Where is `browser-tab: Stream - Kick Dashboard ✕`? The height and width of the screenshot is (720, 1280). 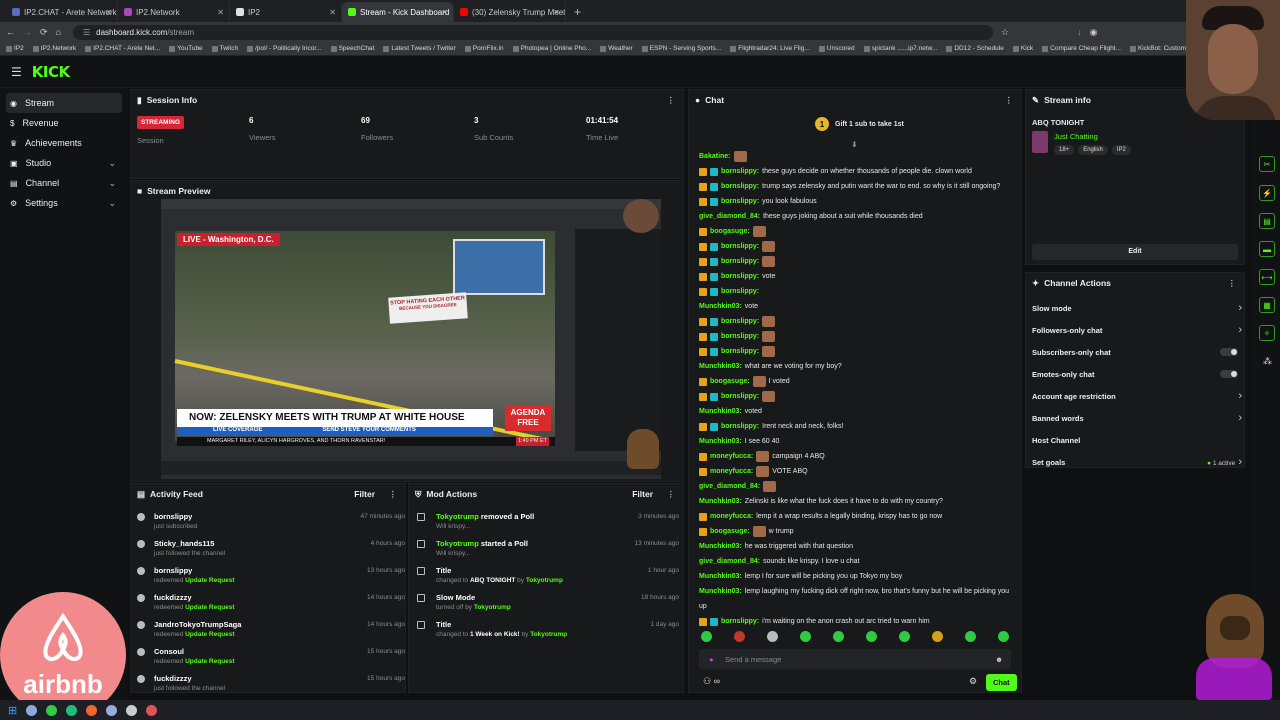
browser-tab: Stream - Kick Dashboard ✕ is located at coordinates (398, 12).